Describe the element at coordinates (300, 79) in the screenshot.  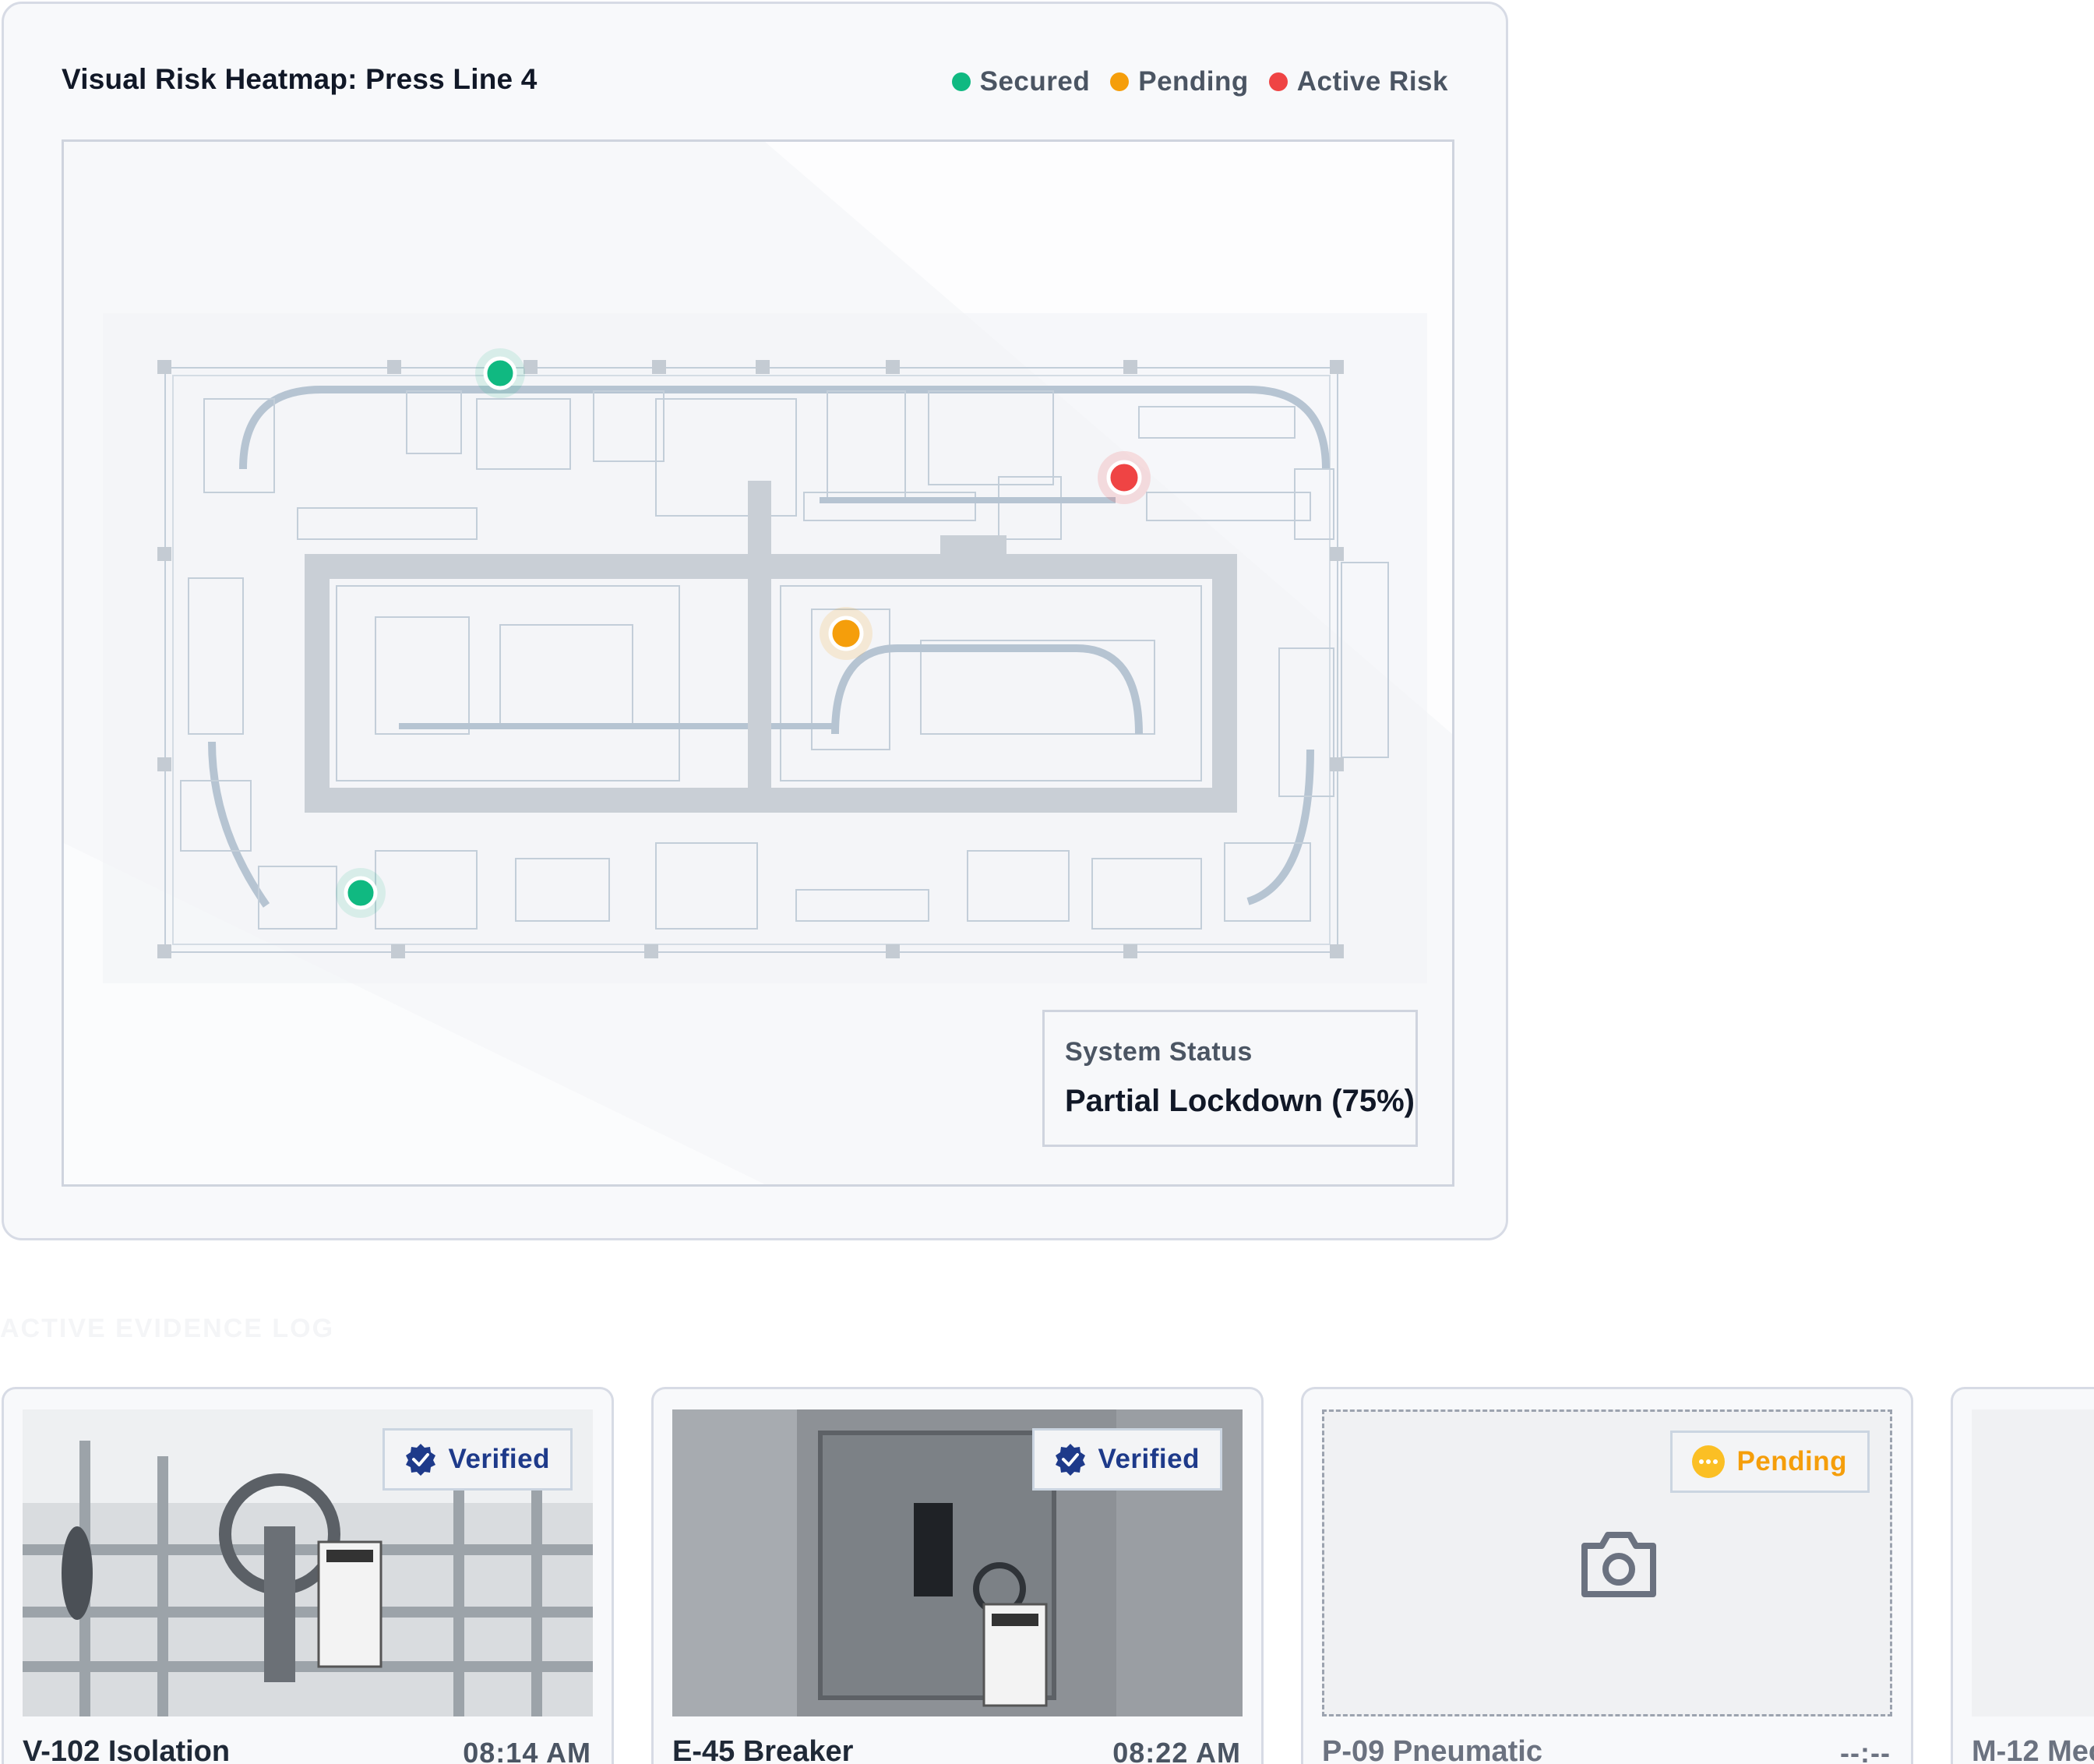
I see `heatmap-title: Visual Risk Heatmap: Press Line 4` at that location.